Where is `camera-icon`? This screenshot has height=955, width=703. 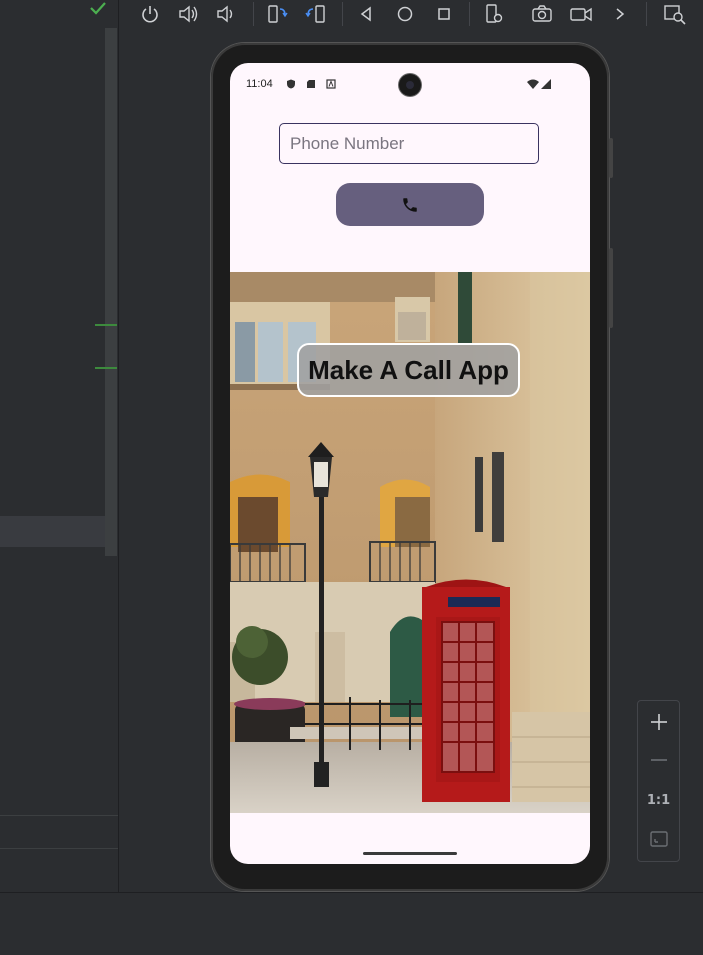 camera-icon is located at coordinates (542, 14).